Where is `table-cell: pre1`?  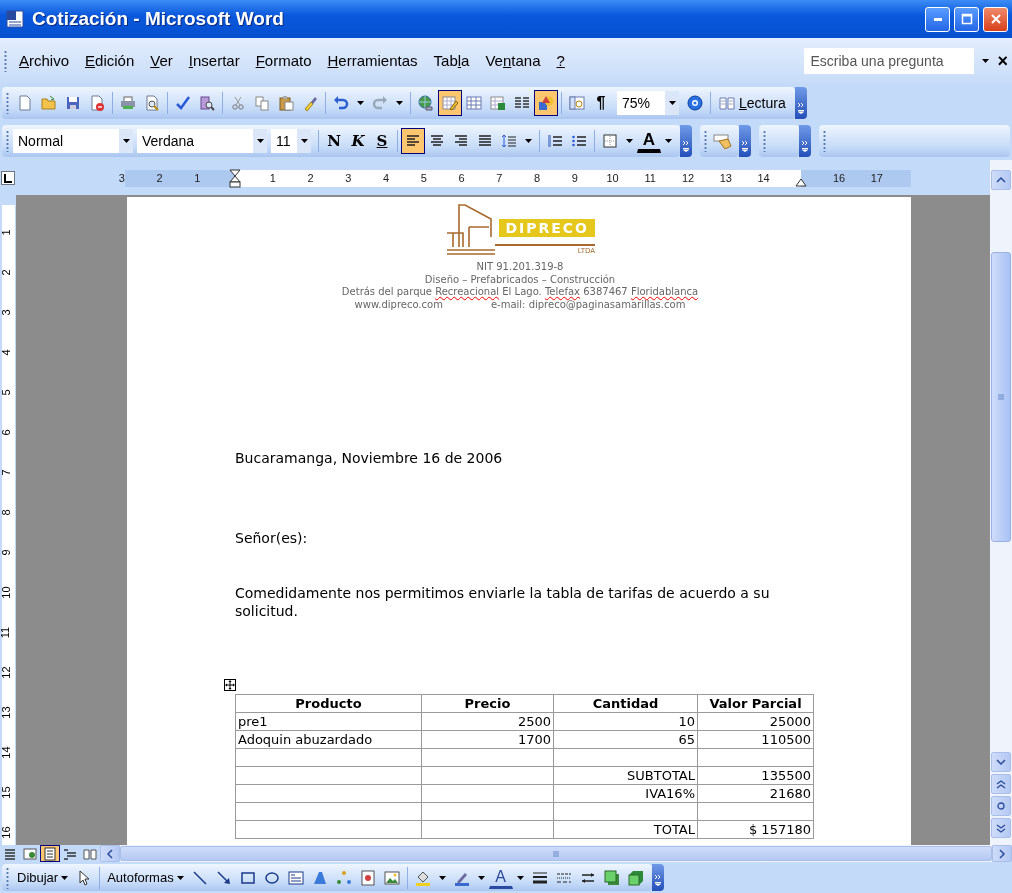 table-cell: pre1 is located at coordinates (328, 721).